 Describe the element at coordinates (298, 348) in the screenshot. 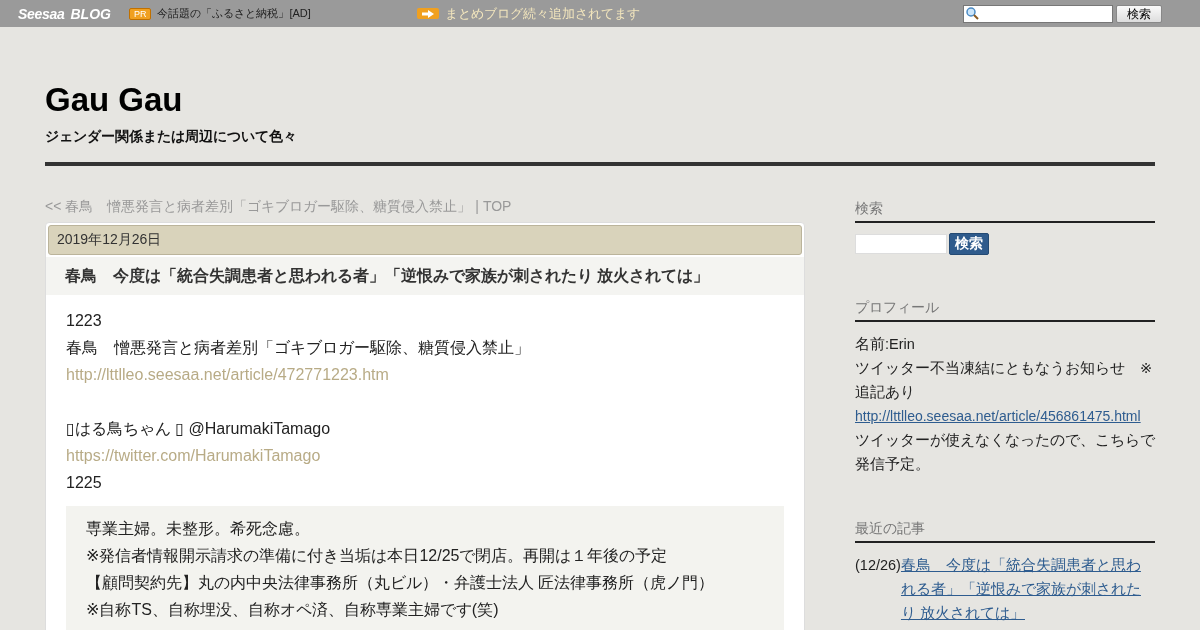

I see `body-text: 春鳥 憎悪発言と病者差別「ゴキブロガー駆除、糖質侵入禁止」` at that location.